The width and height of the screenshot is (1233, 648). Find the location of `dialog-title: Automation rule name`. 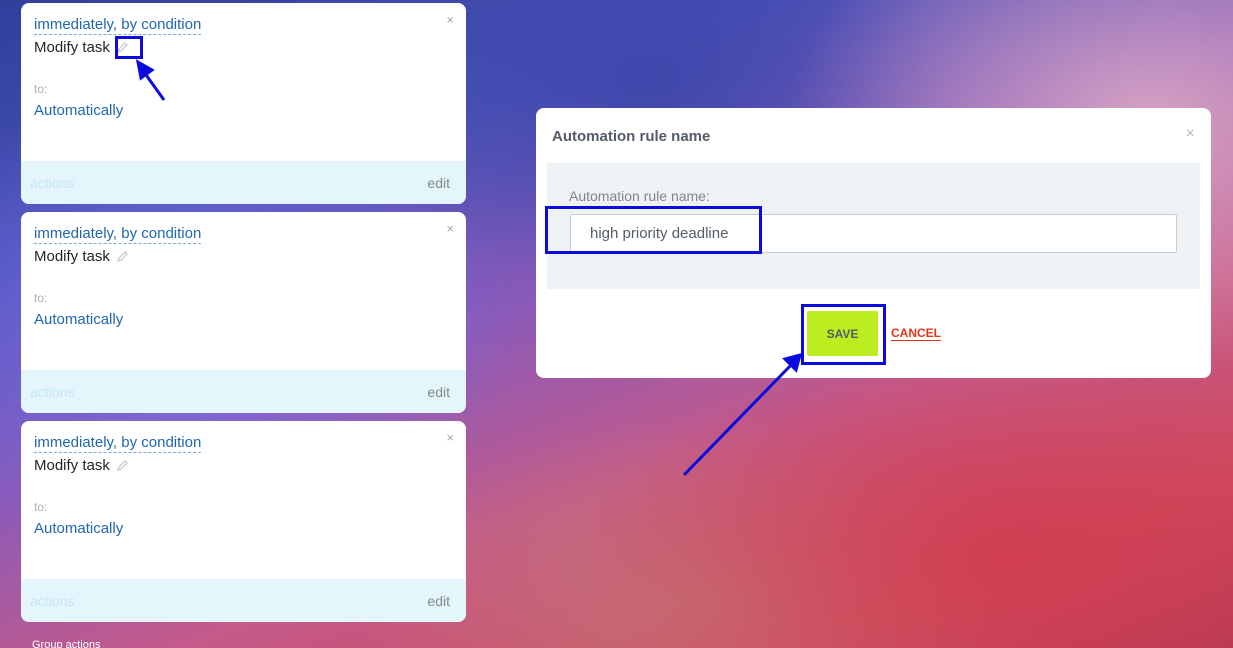

dialog-title: Automation rule name is located at coordinates (631, 136).